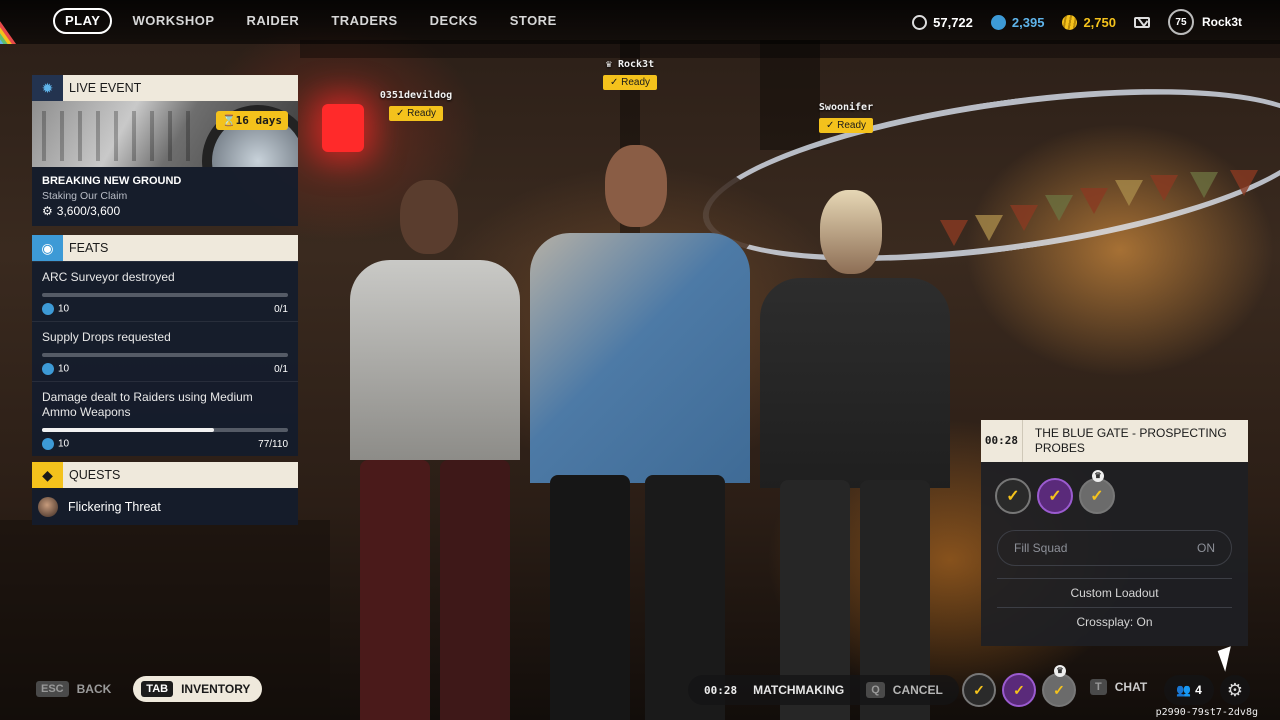  Describe the element at coordinates (416, 95) in the screenshot. I see `player-tag-name: 0351devildog` at that location.